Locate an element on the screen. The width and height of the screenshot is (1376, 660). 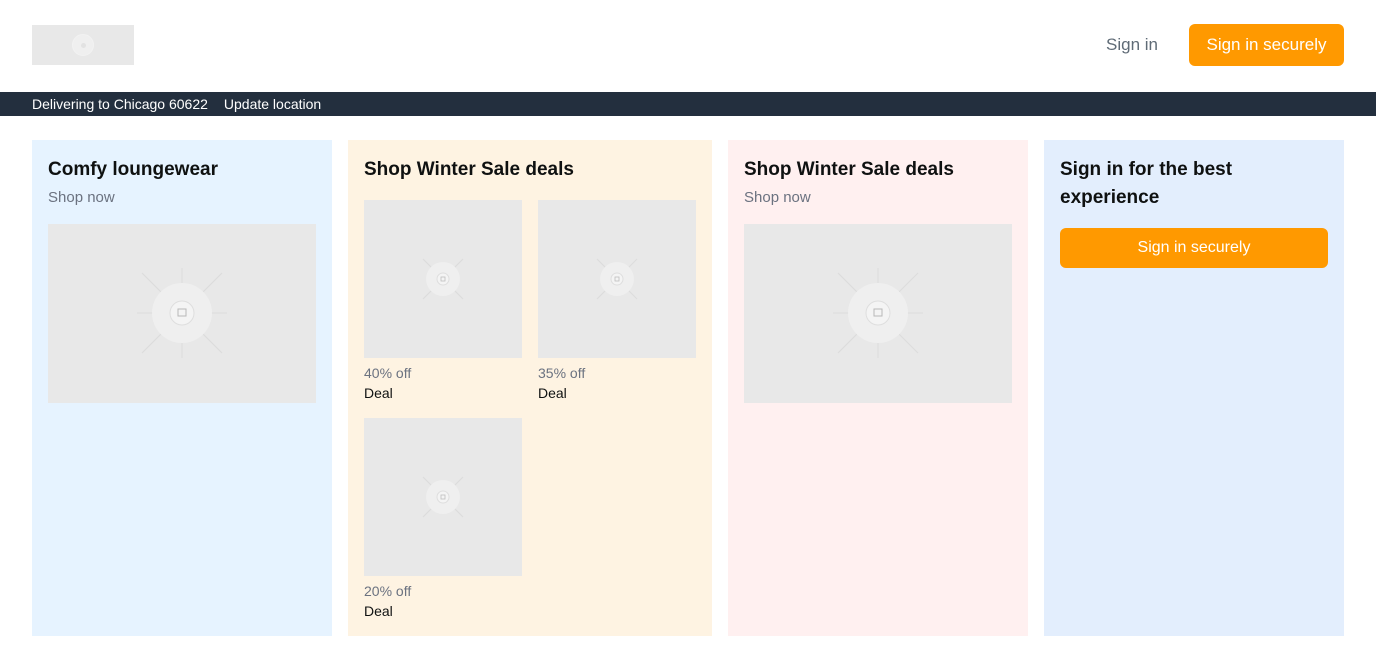
card-title: Sign in for the best experience is located at coordinates (1146, 183).